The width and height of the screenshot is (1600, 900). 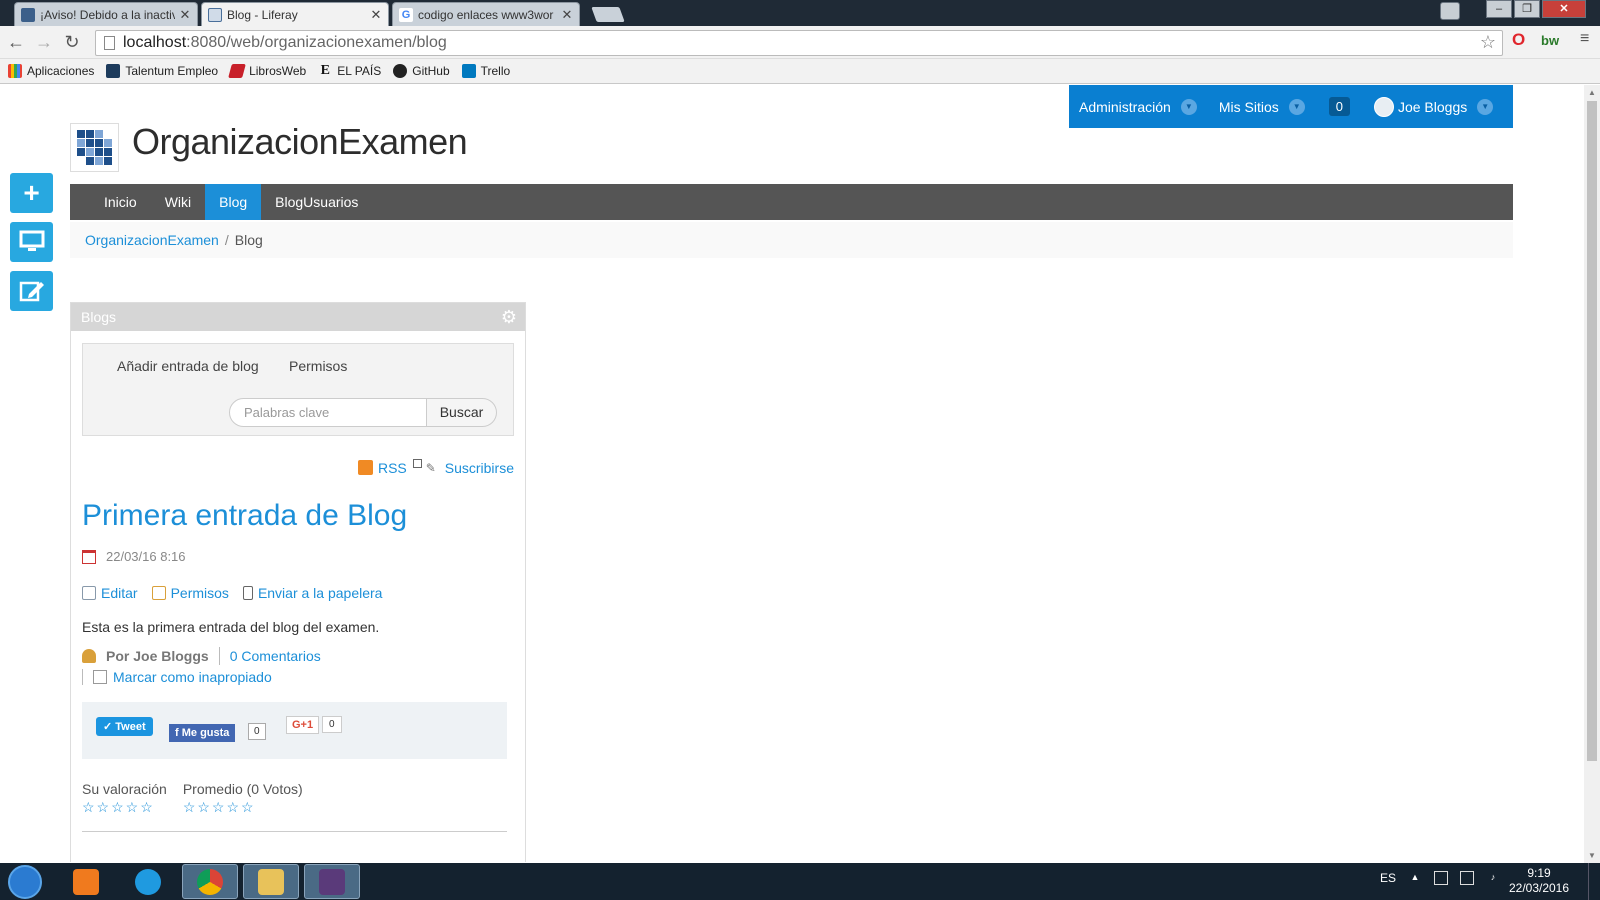 What do you see at coordinates (1592, 431) in the screenshot?
I see `scrollbar-thumb` at bounding box center [1592, 431].